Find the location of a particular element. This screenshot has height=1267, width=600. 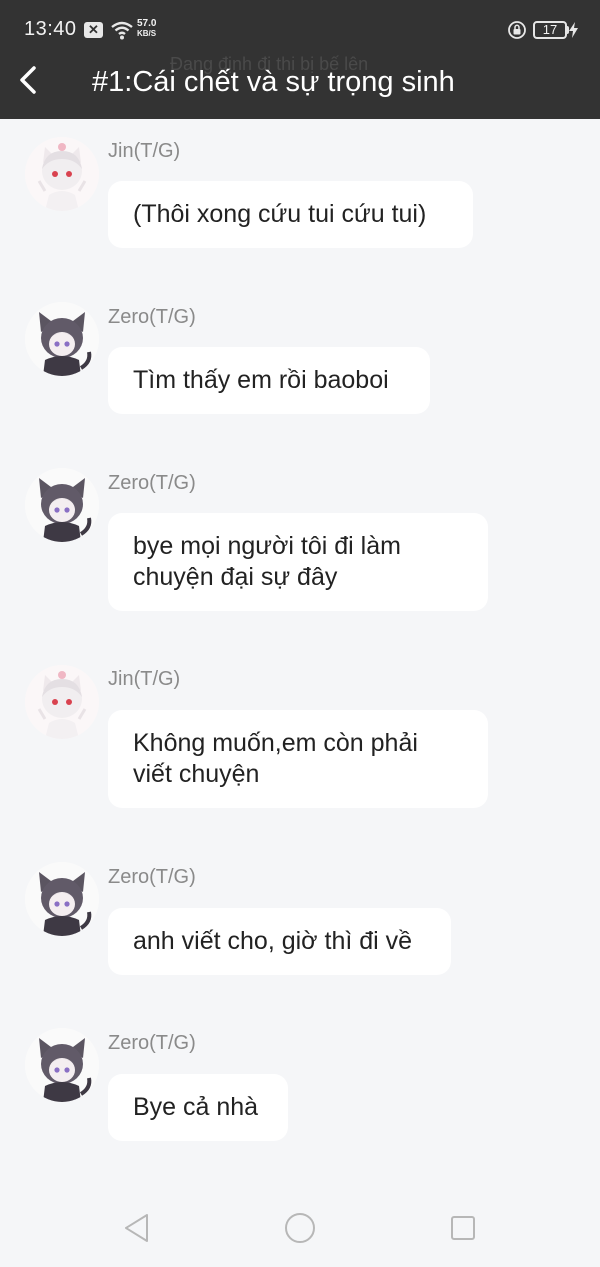

message-bubble: (Thôi xong cứu tui cứu tui) is located at coordinates (290, 214).